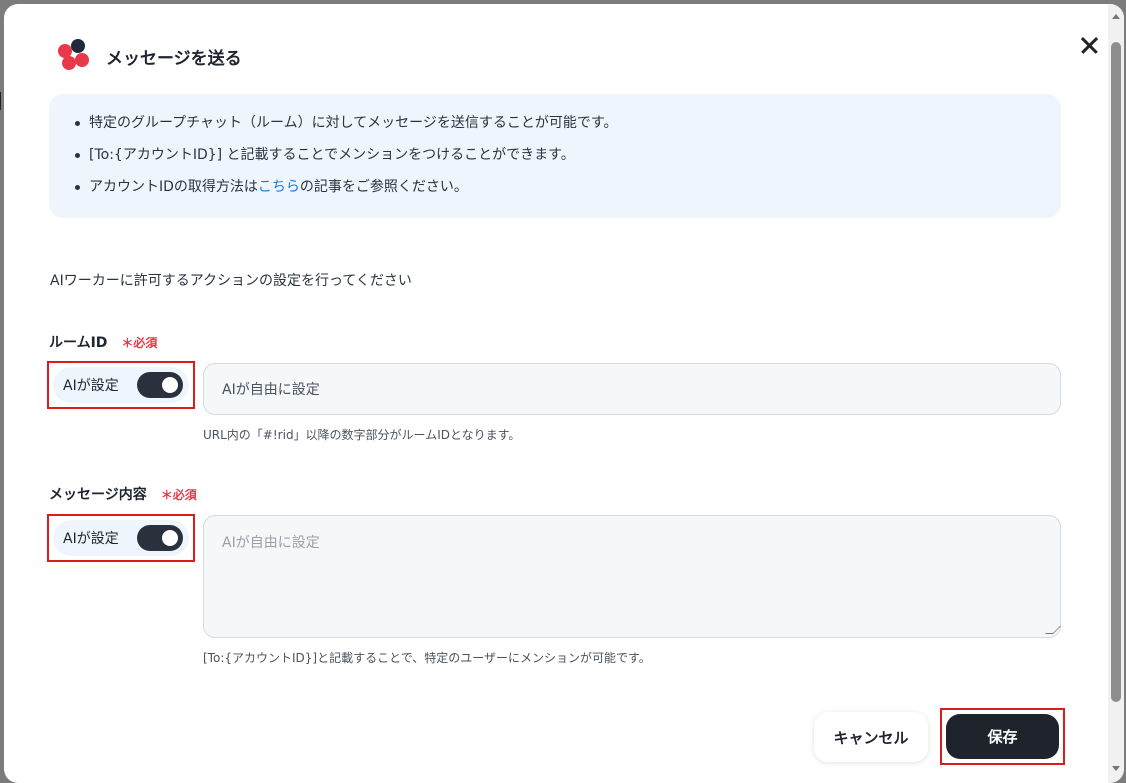 The image size is (1126, 783). Describe the element at coordinates (1090, 46) in the screenshot. I see `close-icon` at that location.